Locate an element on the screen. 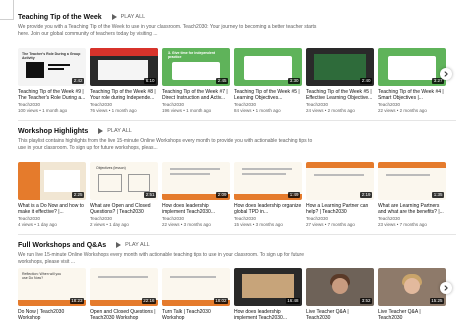 The height and width of the screenshot is (336, 460). video-thumbnail: 2:09 is located at coordinates (196, 181).